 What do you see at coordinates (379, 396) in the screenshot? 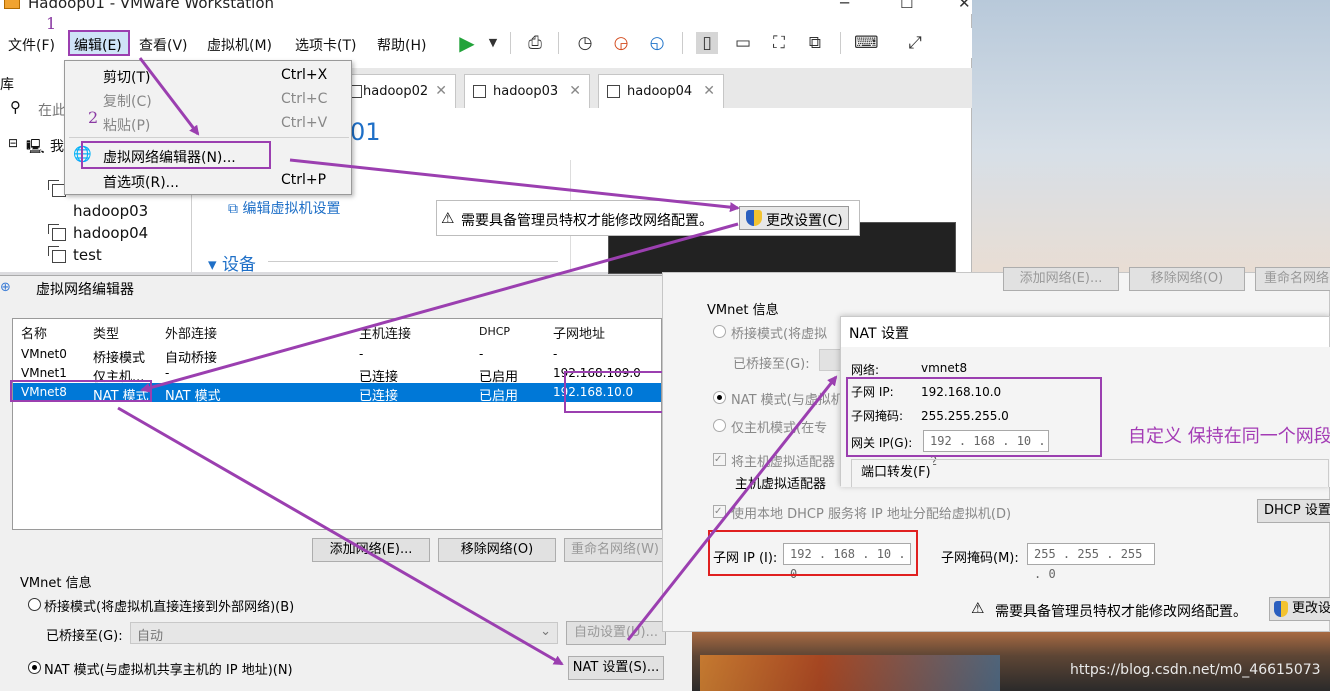
I see `cell: 已连接` at bounding box center [379, 396].